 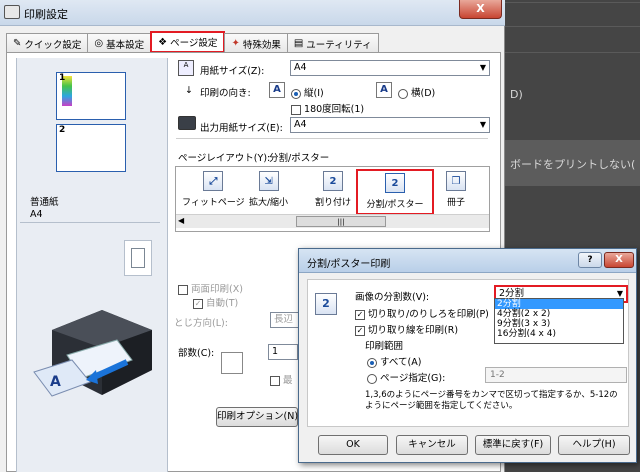 I want to click on layout-booklet: ❒ 冊子, so click(x=456, y=189).